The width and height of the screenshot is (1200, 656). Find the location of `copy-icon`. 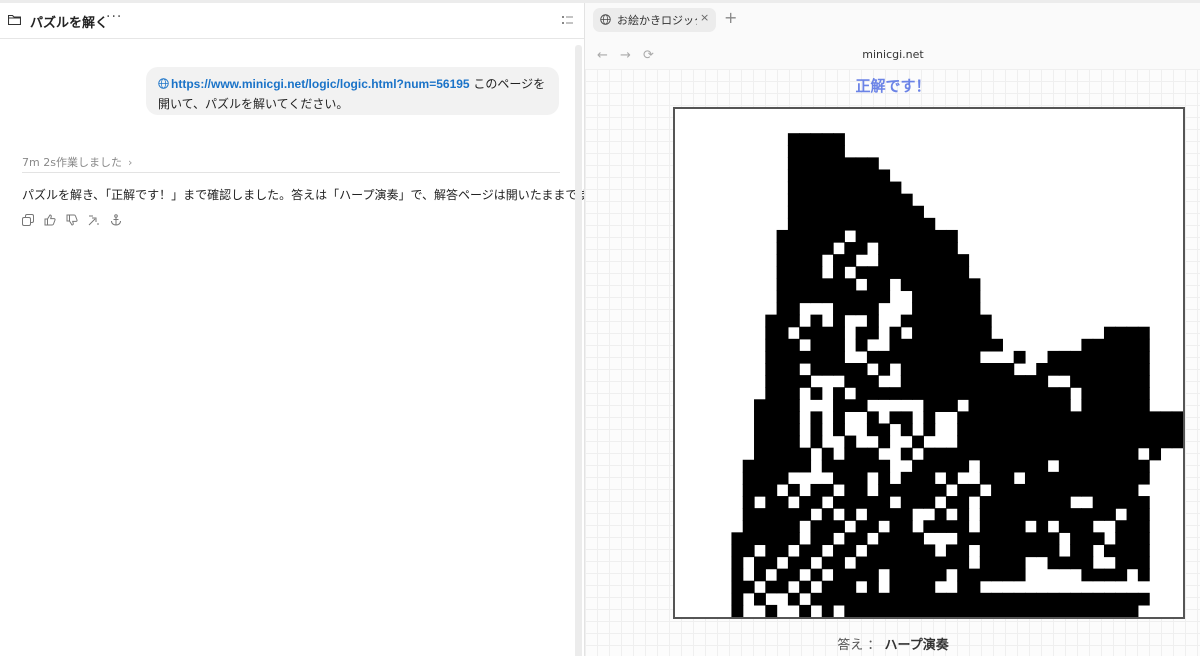

copy-icon is located at coordinates (28, 218).